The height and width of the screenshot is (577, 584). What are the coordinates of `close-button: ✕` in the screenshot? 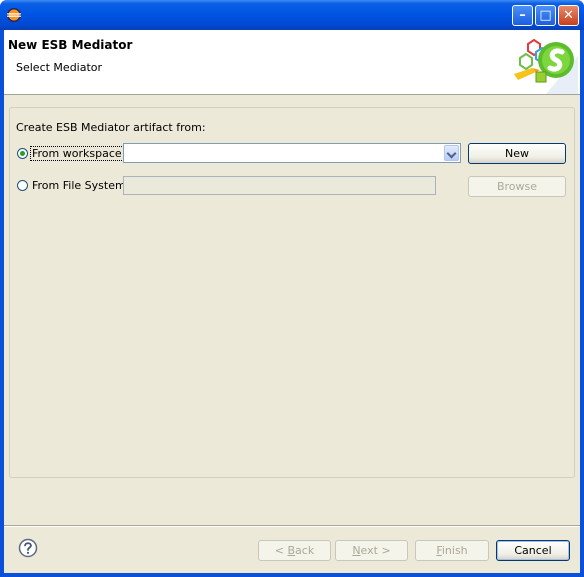 It's located at (568, 15).